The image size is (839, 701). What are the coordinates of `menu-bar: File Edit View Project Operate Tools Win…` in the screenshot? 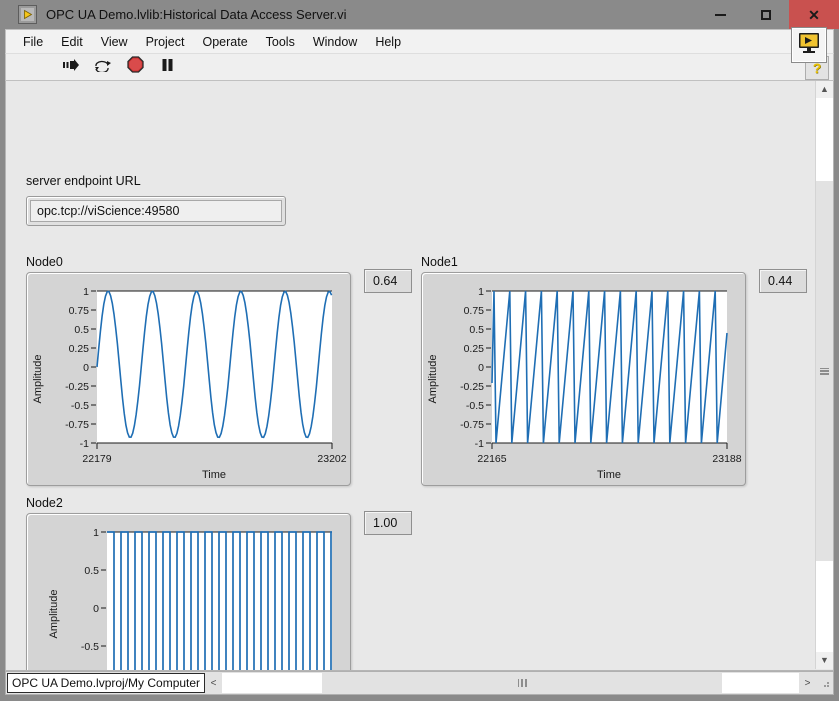 It's located at (419, 41).